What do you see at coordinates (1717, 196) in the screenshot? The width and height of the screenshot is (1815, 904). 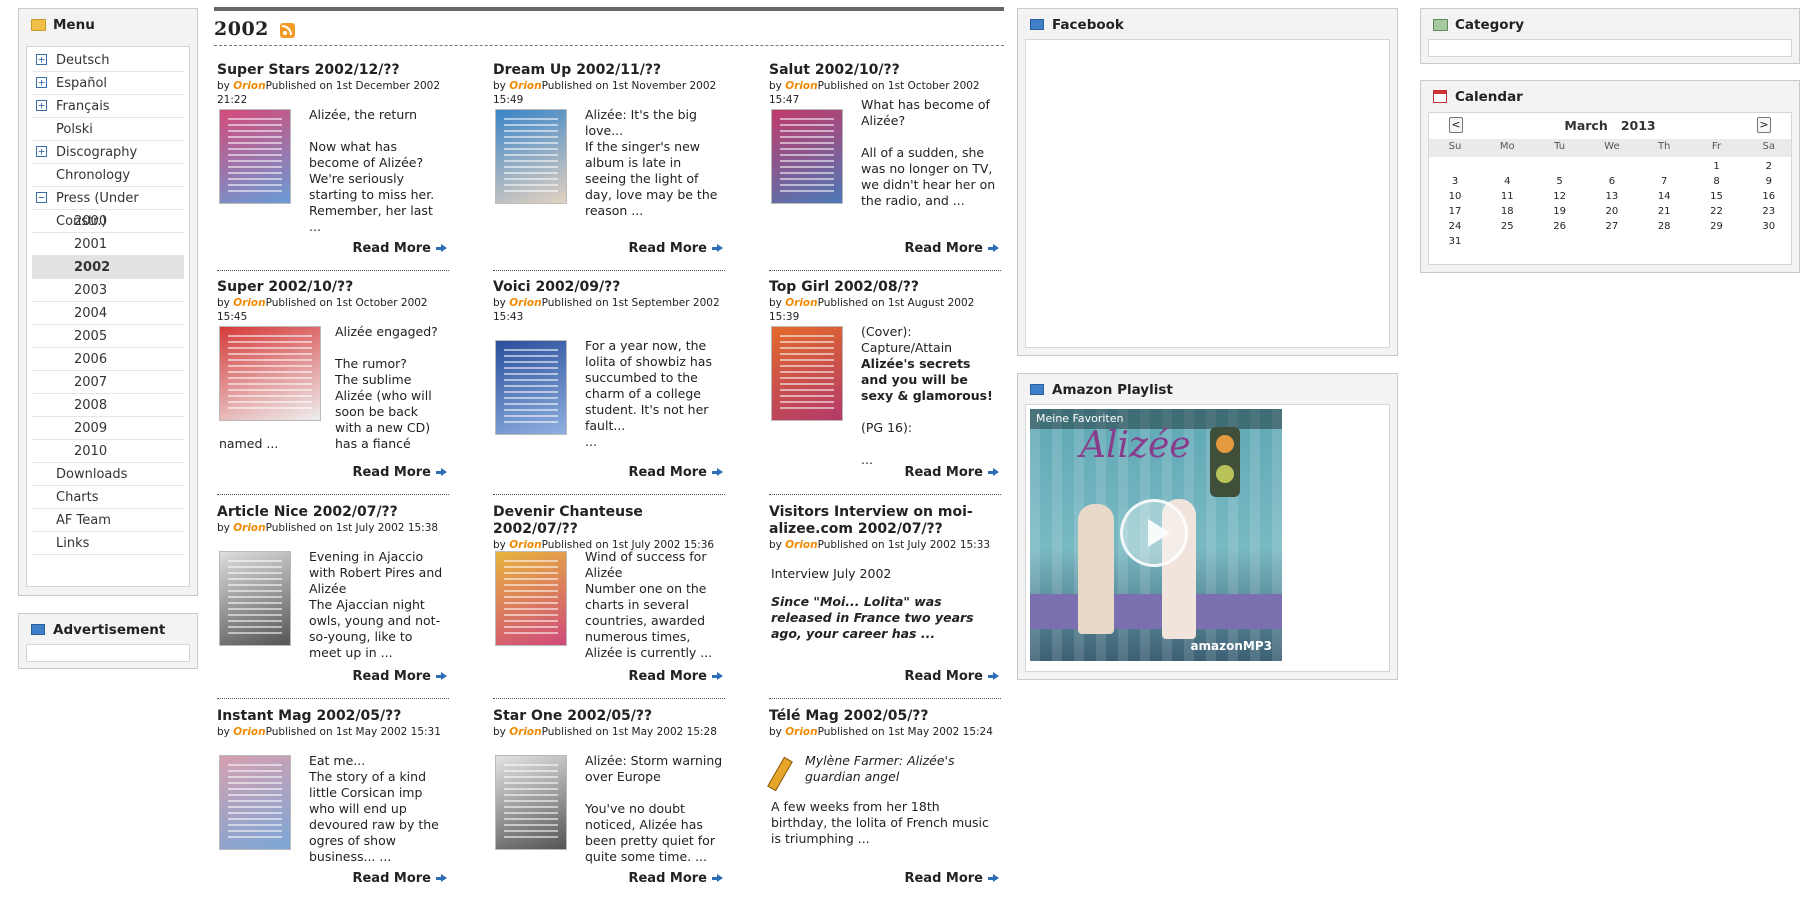 I see `calendar-day: 15` at bounding box center [1717, 196].